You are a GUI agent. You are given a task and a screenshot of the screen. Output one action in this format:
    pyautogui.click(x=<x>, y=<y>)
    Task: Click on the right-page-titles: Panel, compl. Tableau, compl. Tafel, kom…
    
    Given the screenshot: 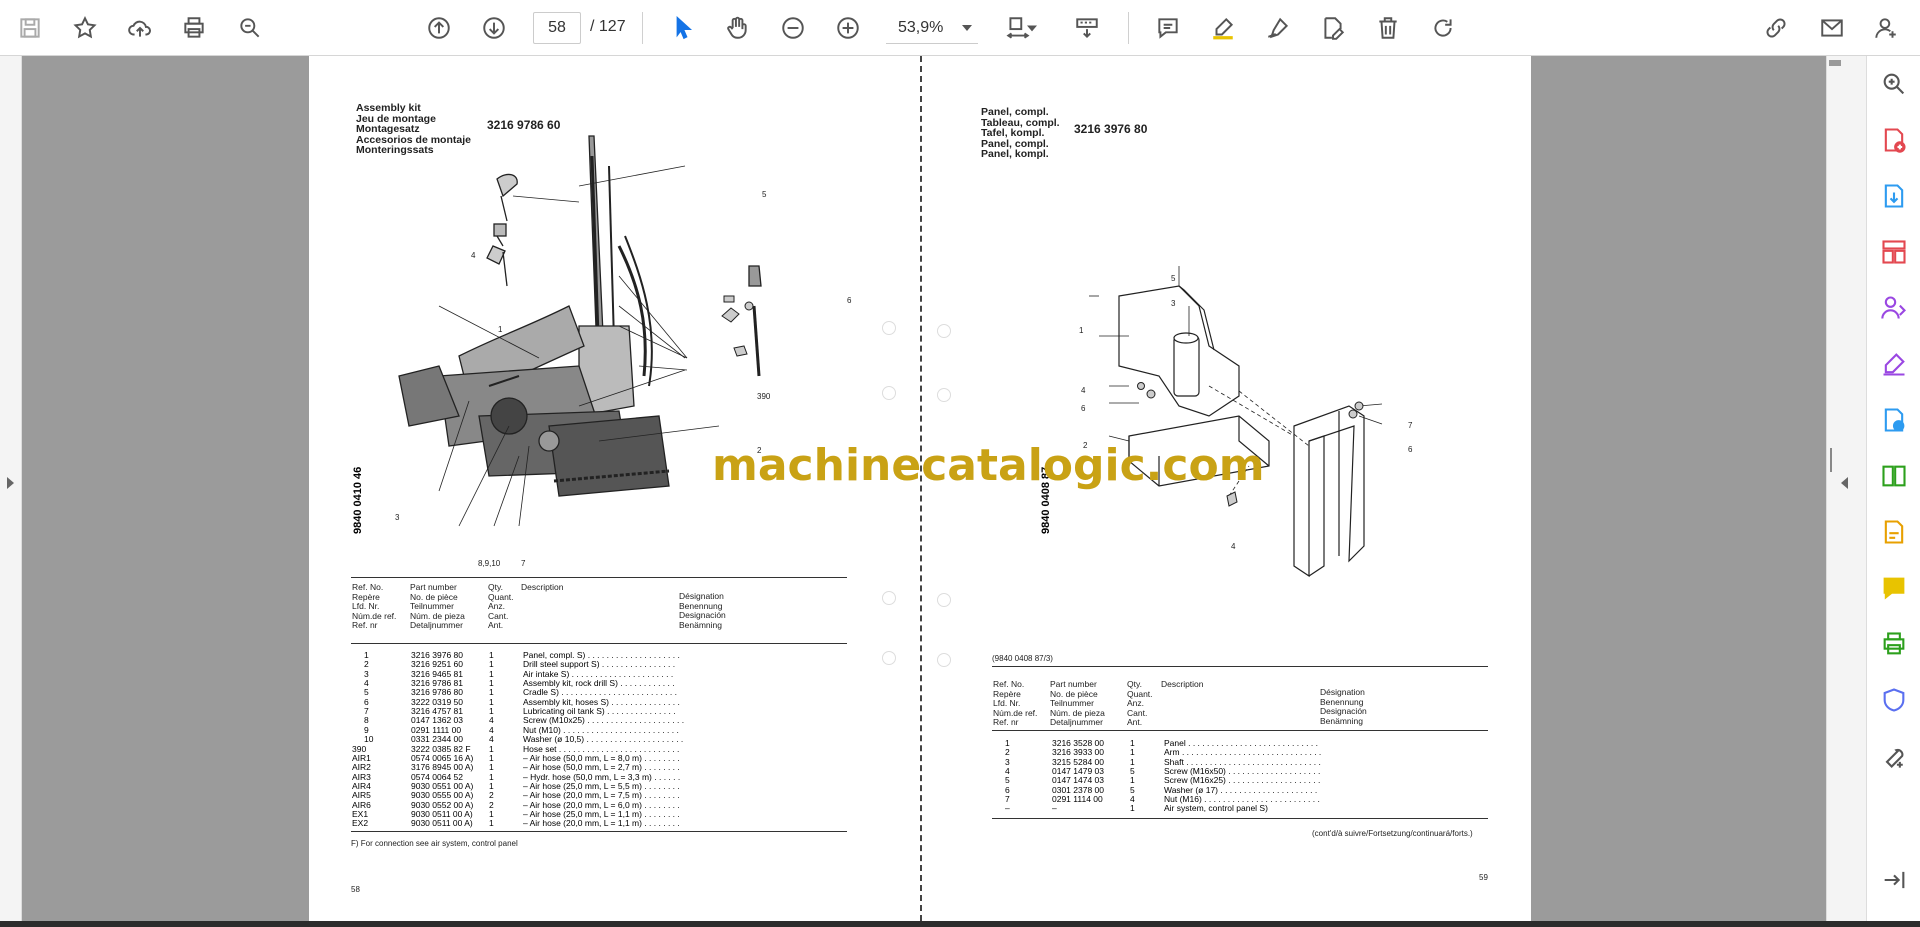 What is the action you would take?
    pyautogui.click(x=1020, y=133)
    